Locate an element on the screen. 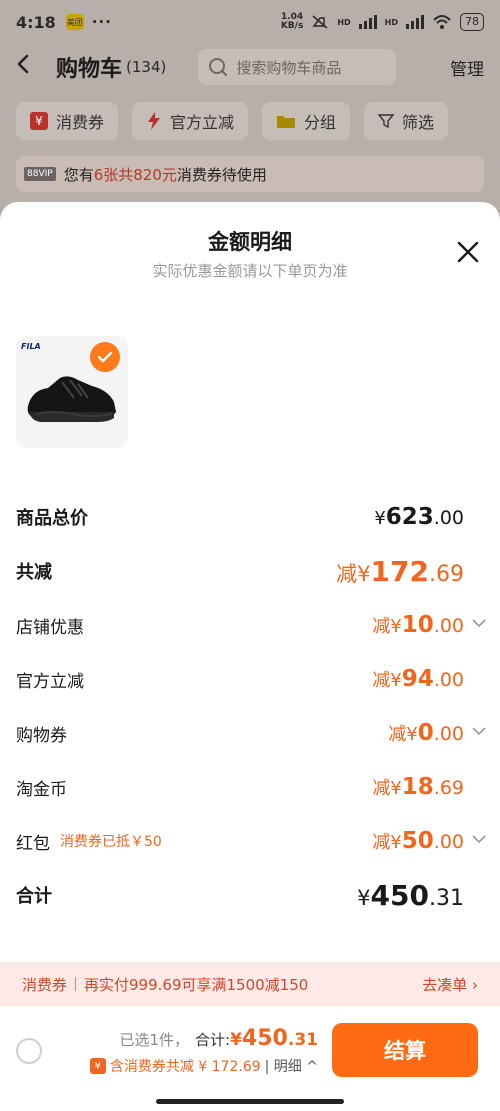 This screenshot has width=500, height=1111. row-total-discount: 共减 减¥ 172.69 is located at coordinates (250, 571).